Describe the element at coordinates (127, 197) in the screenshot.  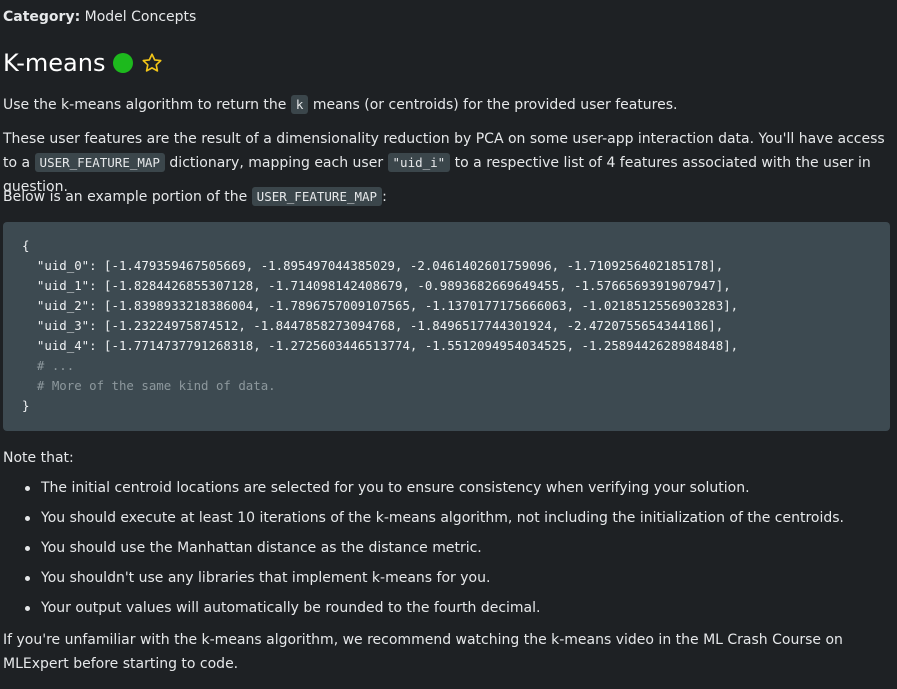
I see `p3-text-before: Below is an example portion of the` at that location.